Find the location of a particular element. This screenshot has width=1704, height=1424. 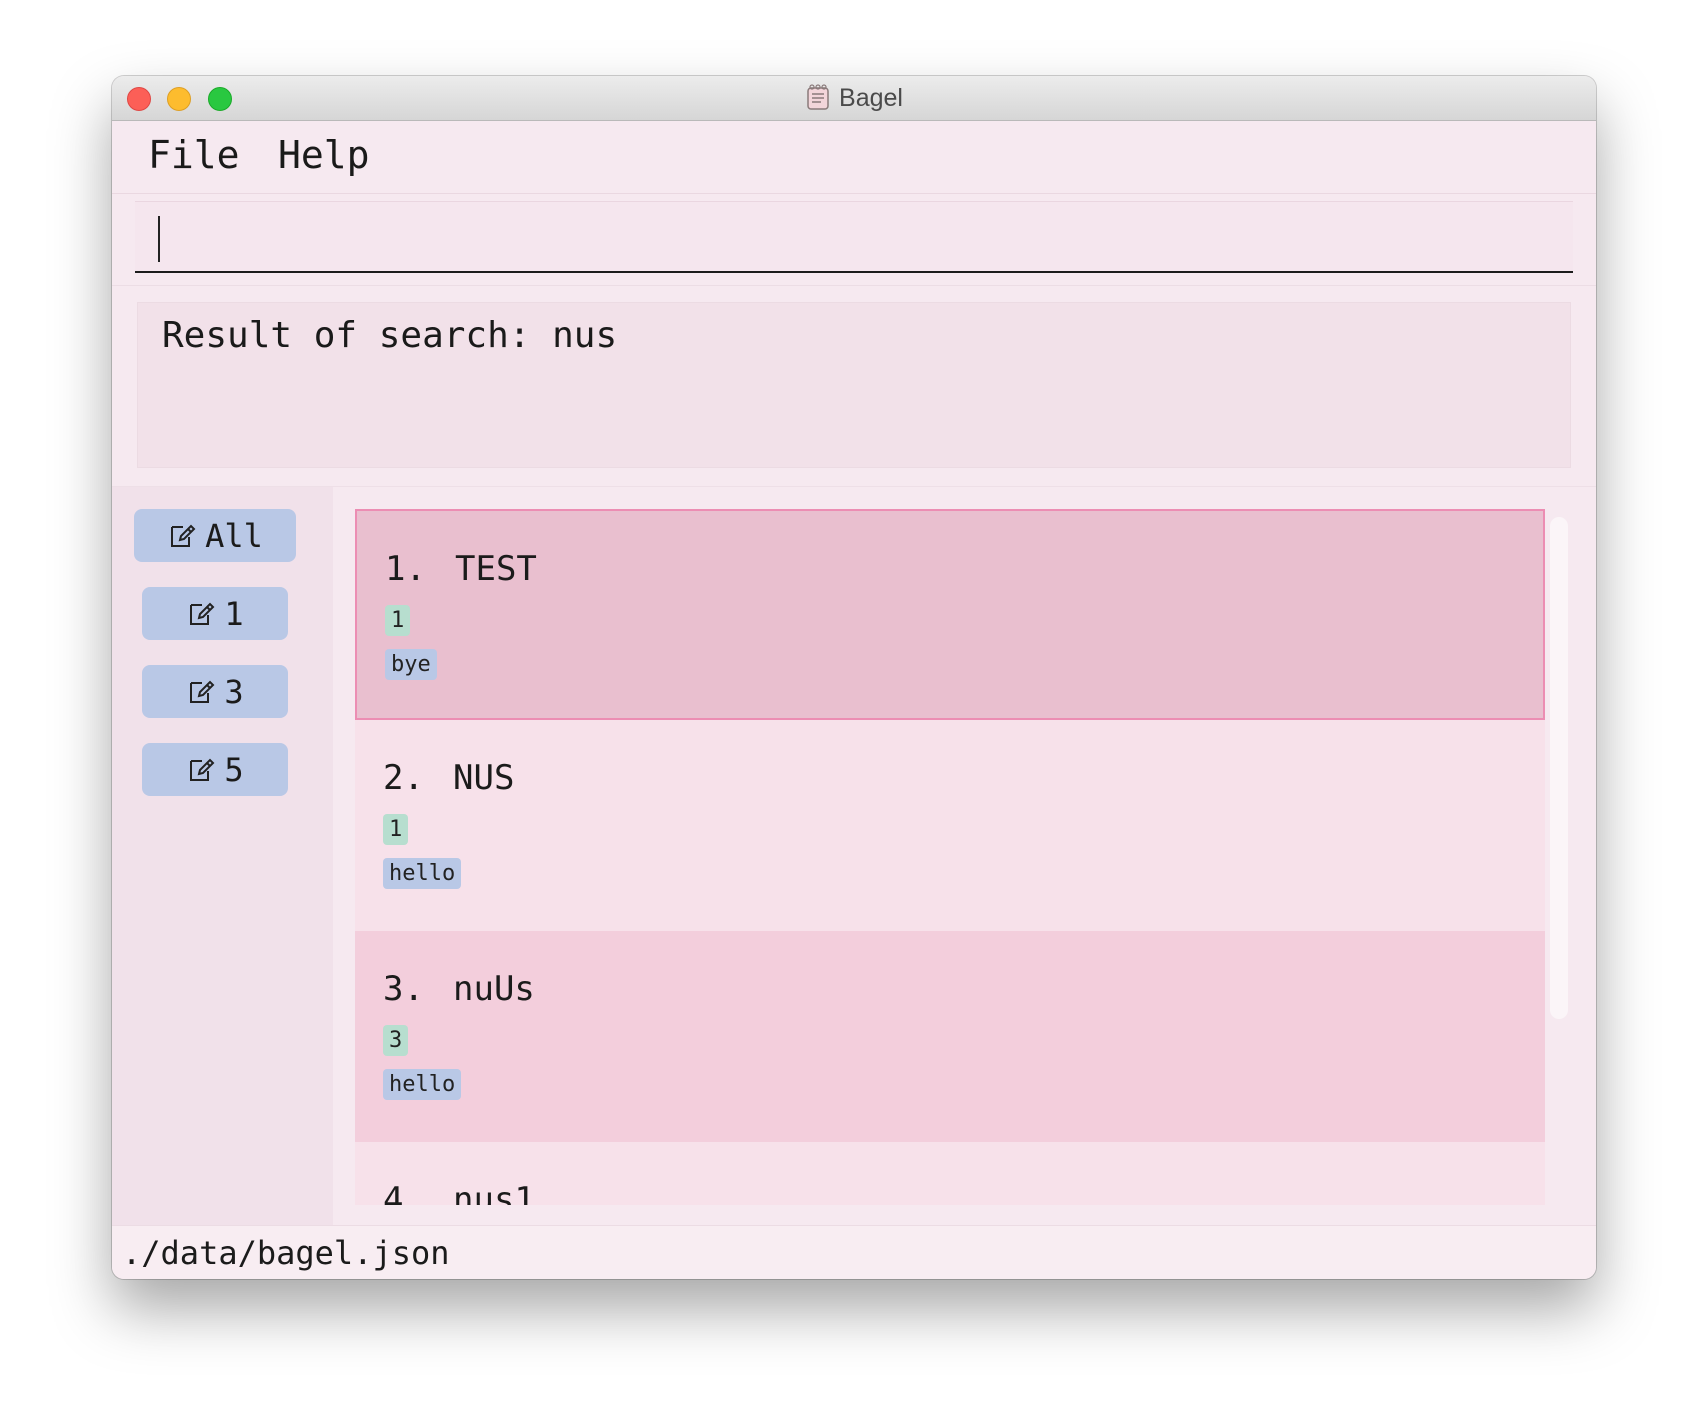

window-title: Bagel is located at coordinates (871, 97).